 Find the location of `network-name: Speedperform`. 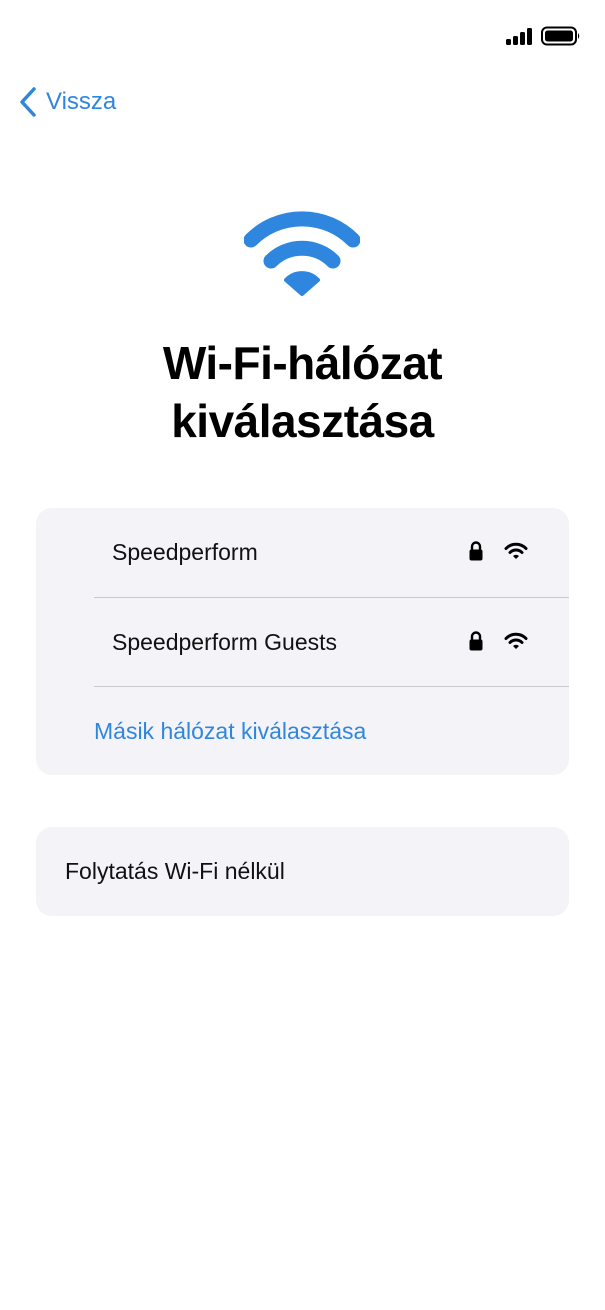

network-name: Speedperform is located at coordinates (185, 552).